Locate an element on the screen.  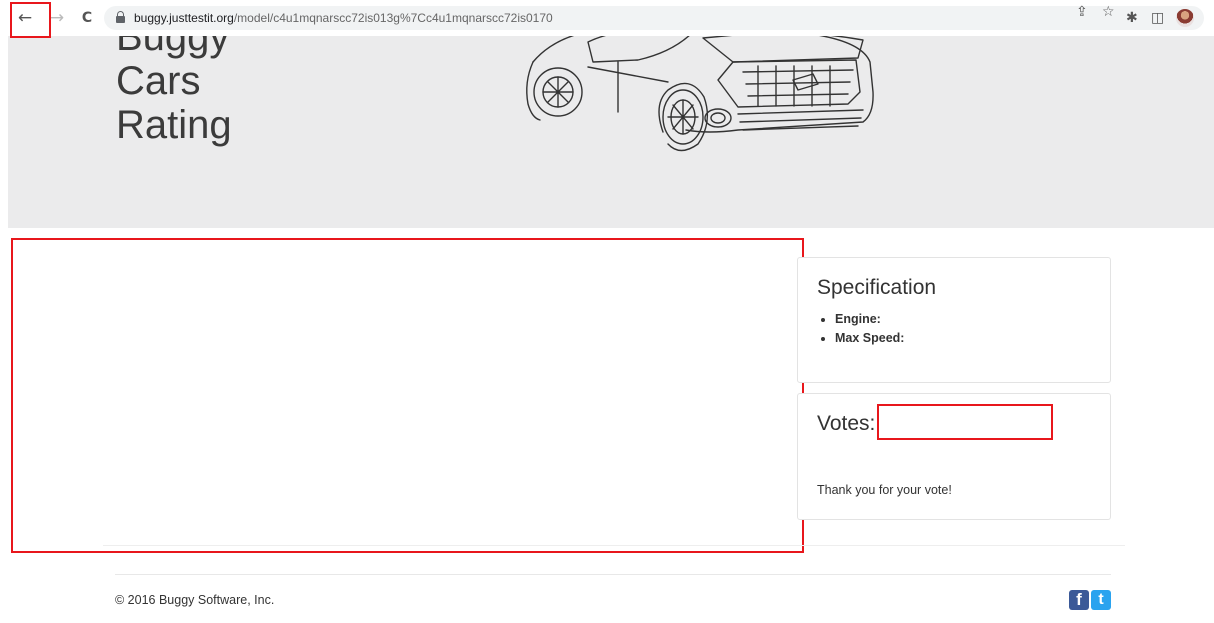
specification-list: Engine: Max Speed: is located at coordinates (869, 329).